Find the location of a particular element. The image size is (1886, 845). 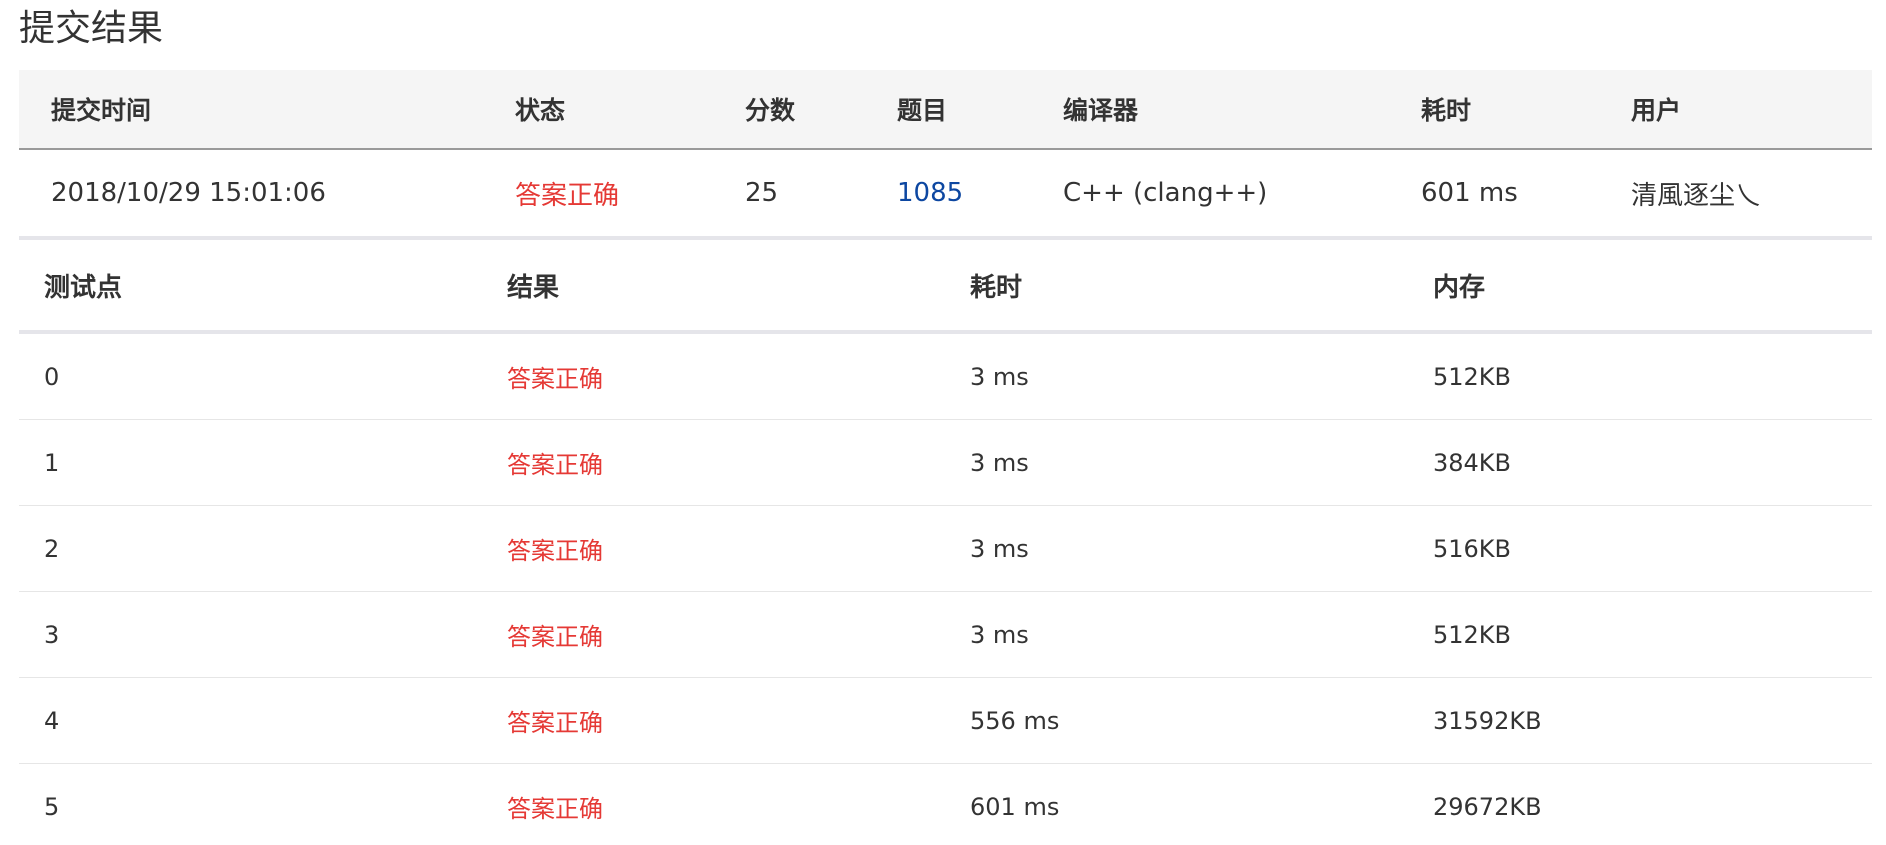

table-row: 2 答案正确 3 ms 516KB is located at coordinates (945, 549).